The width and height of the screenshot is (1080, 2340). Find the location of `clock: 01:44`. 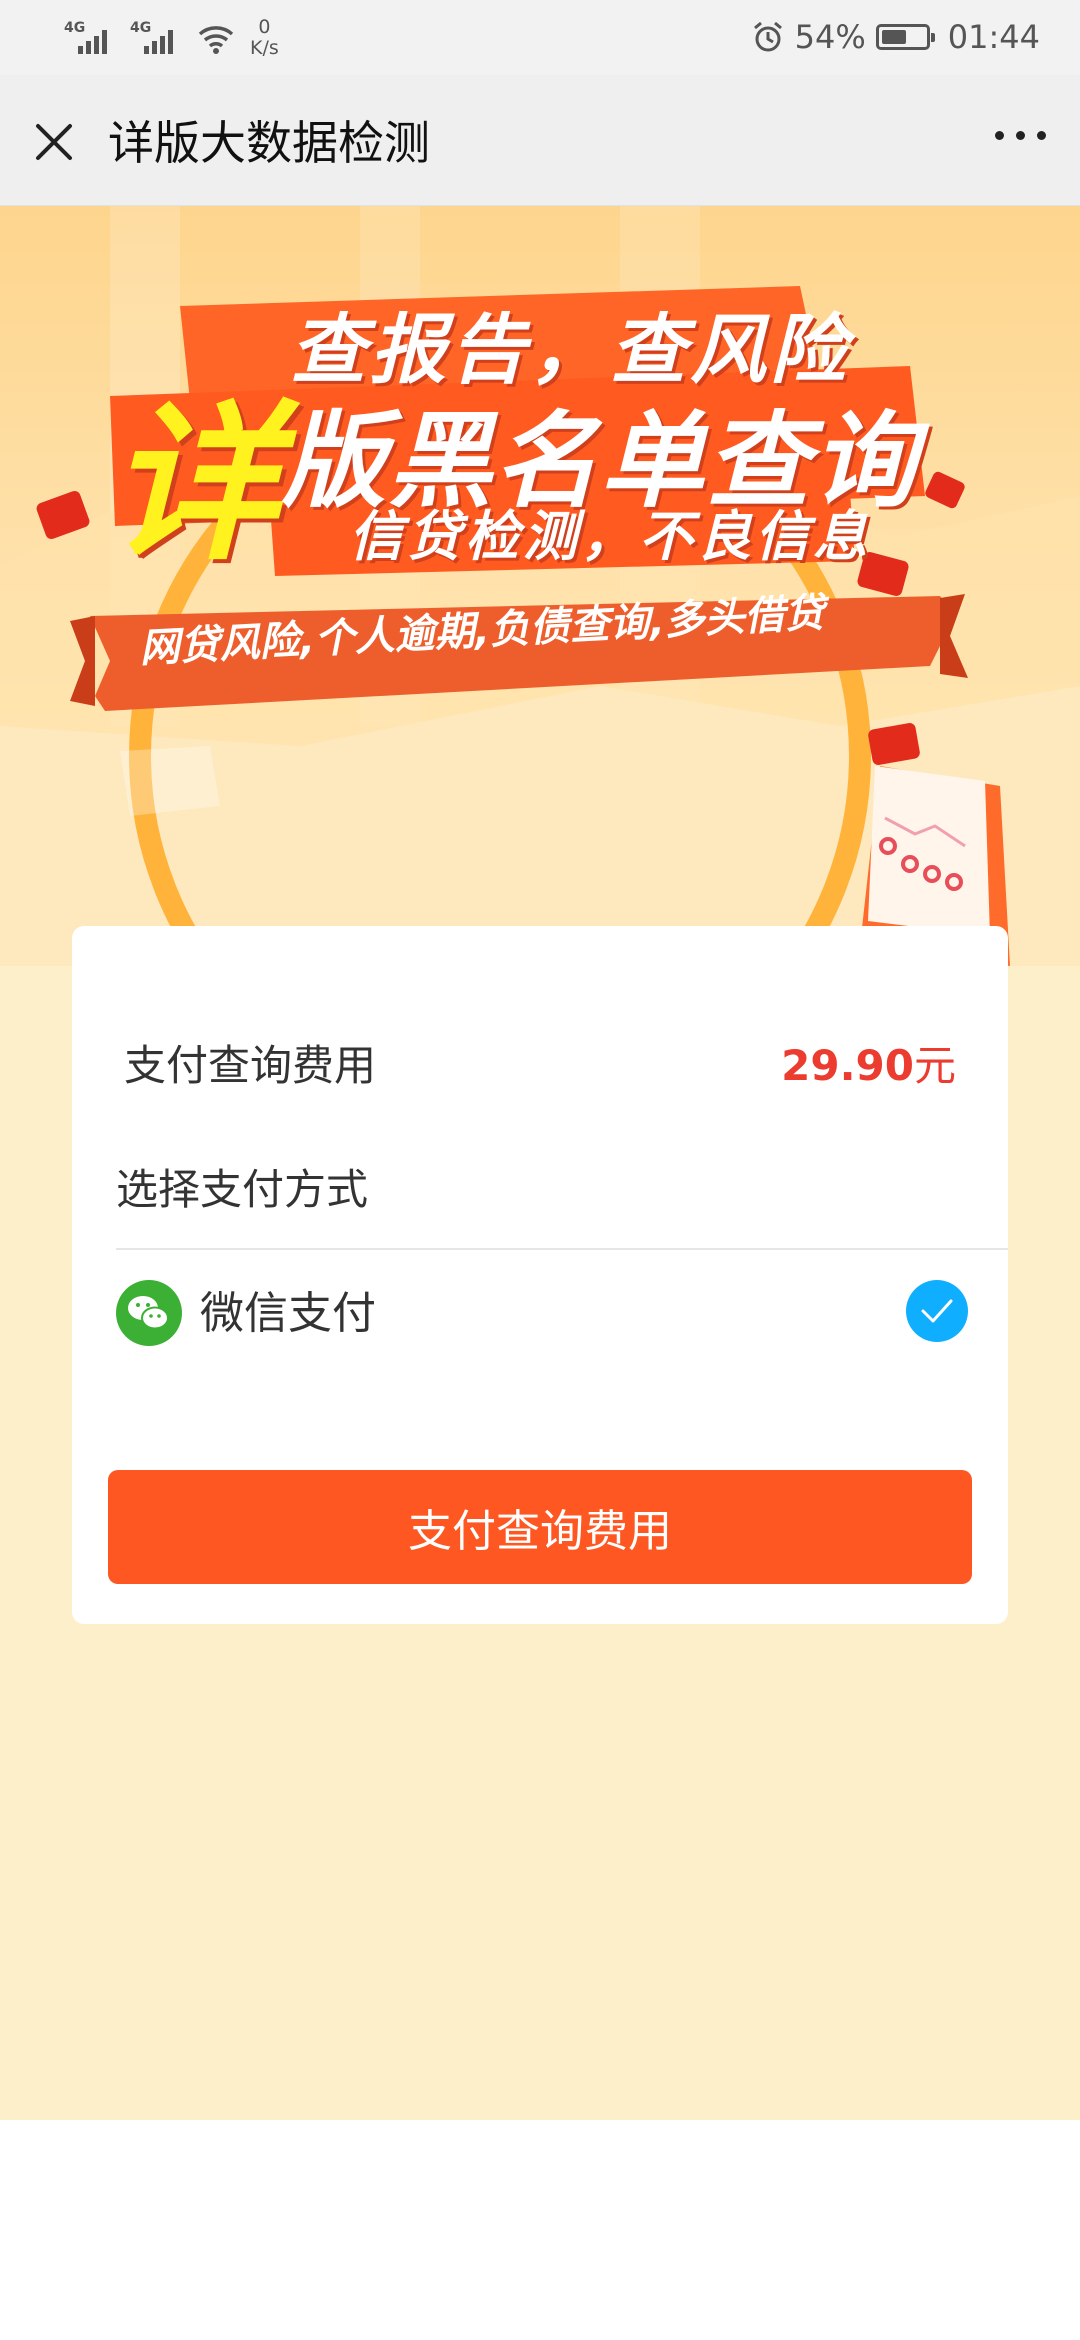

clock: 01:44 is located at coordinates (993, 37).